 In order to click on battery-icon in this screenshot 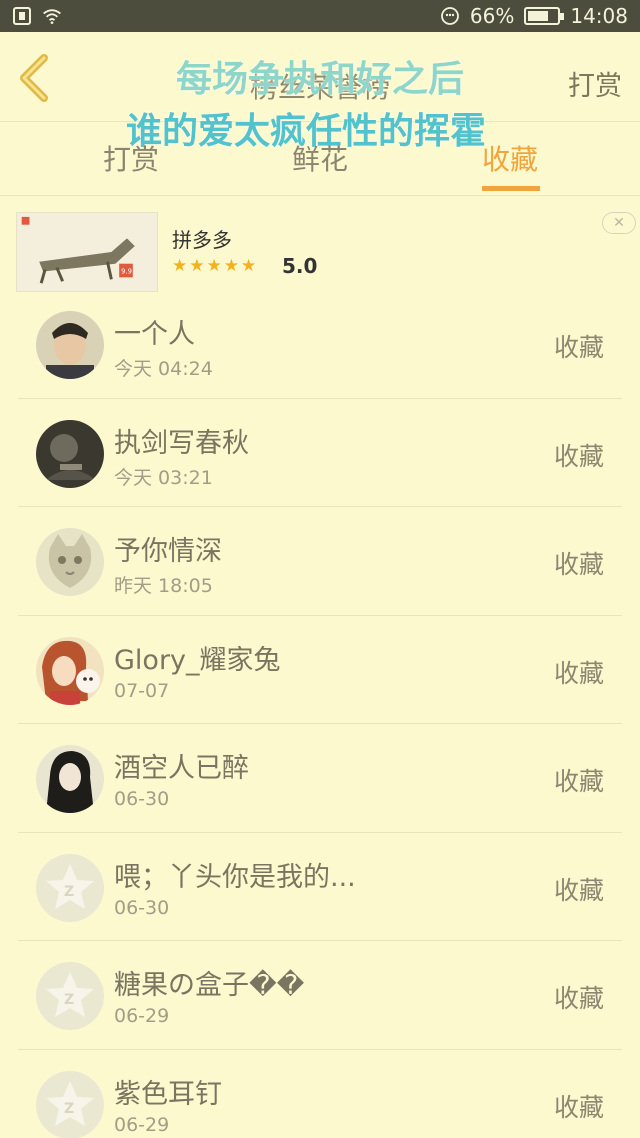, I will do `click(544, 16)`.